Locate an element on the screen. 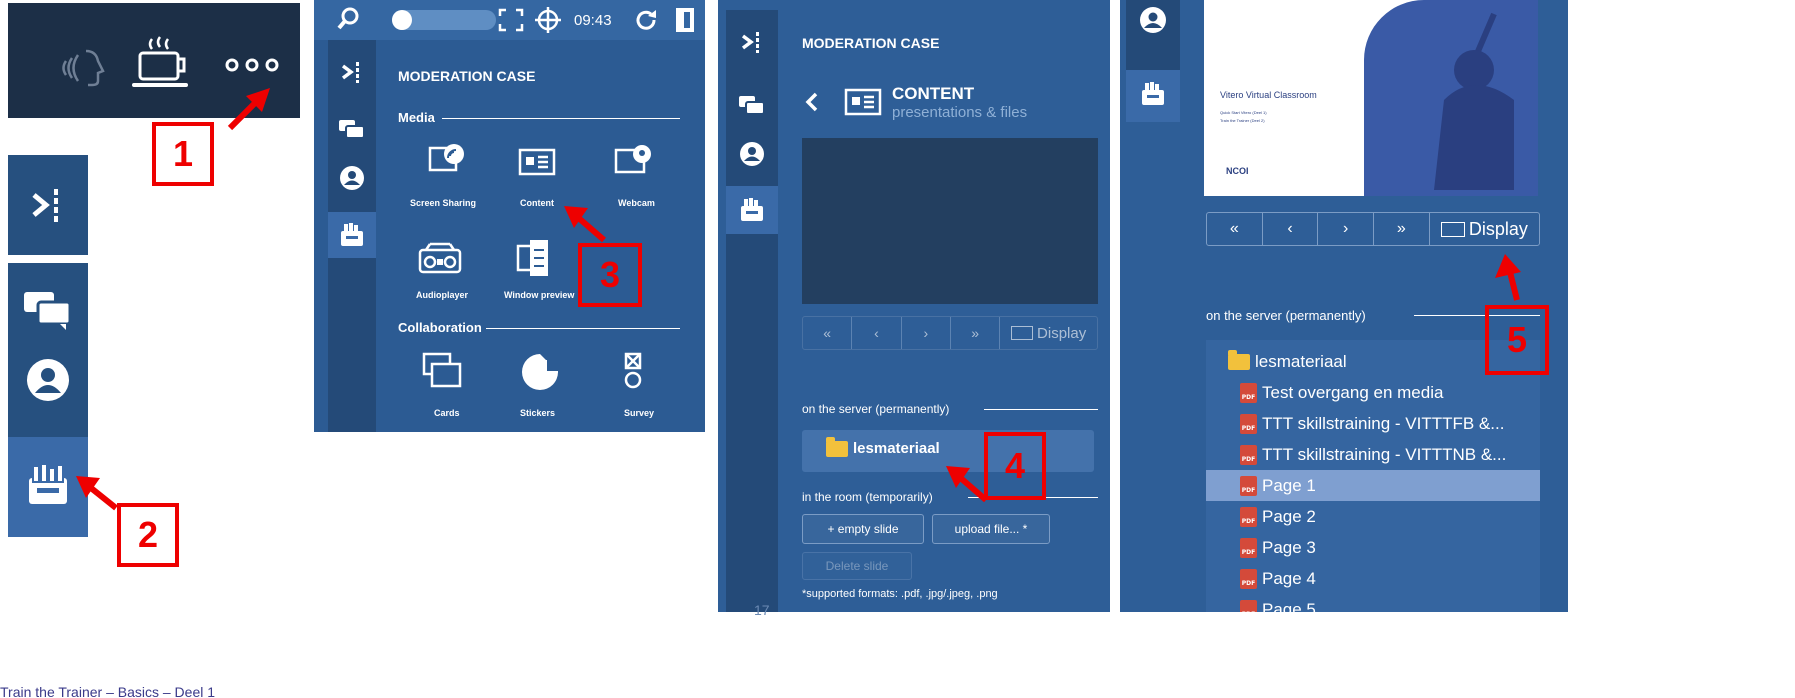 This screenshot has width=1795, height=698. audioplayer-button: Audioplayer is located at coordinates (446, 274).